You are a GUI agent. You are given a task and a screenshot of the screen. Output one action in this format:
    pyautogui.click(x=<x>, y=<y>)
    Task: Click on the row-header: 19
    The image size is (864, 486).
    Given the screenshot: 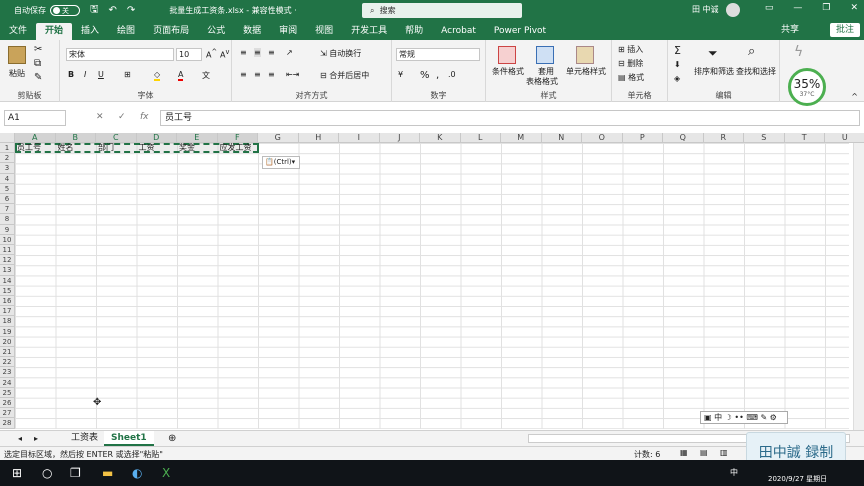 What is the action you would take?
    pyautogui.click(x=7, y=331)
    